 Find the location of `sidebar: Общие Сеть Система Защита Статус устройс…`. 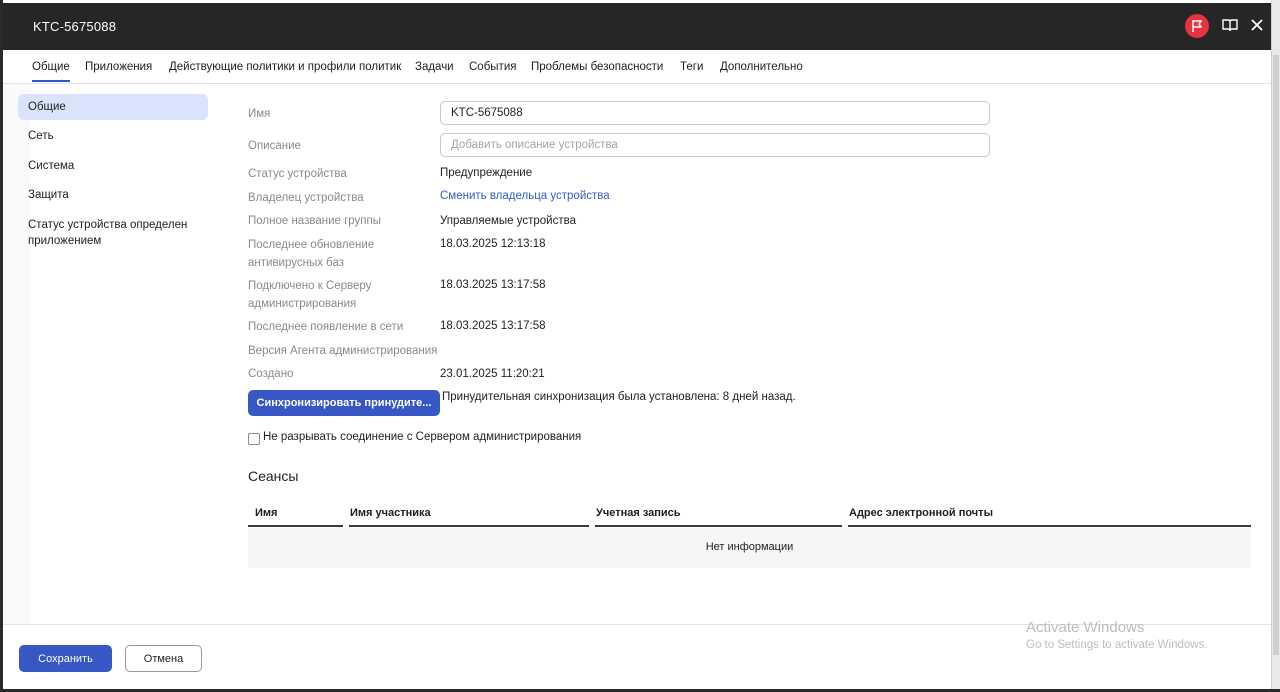

sidebar: Общие Сеть Система Защита Статус устройс… is located at coordinates (117, 354).